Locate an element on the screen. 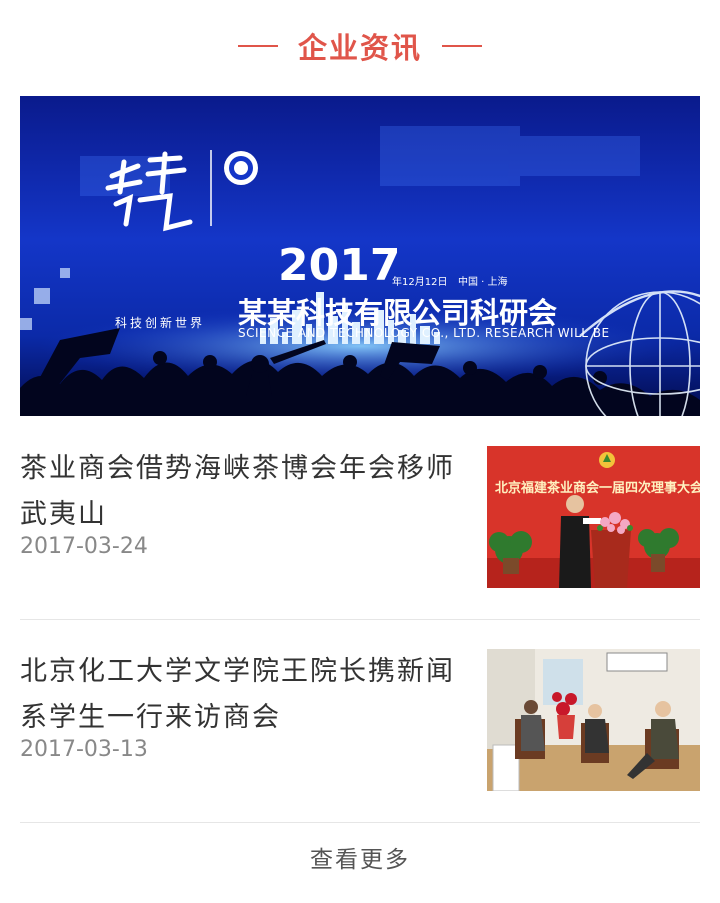 The height and width of the screenshot is (903, 720). news-date: 2017-03-13 is located at coordinates (84, 749).